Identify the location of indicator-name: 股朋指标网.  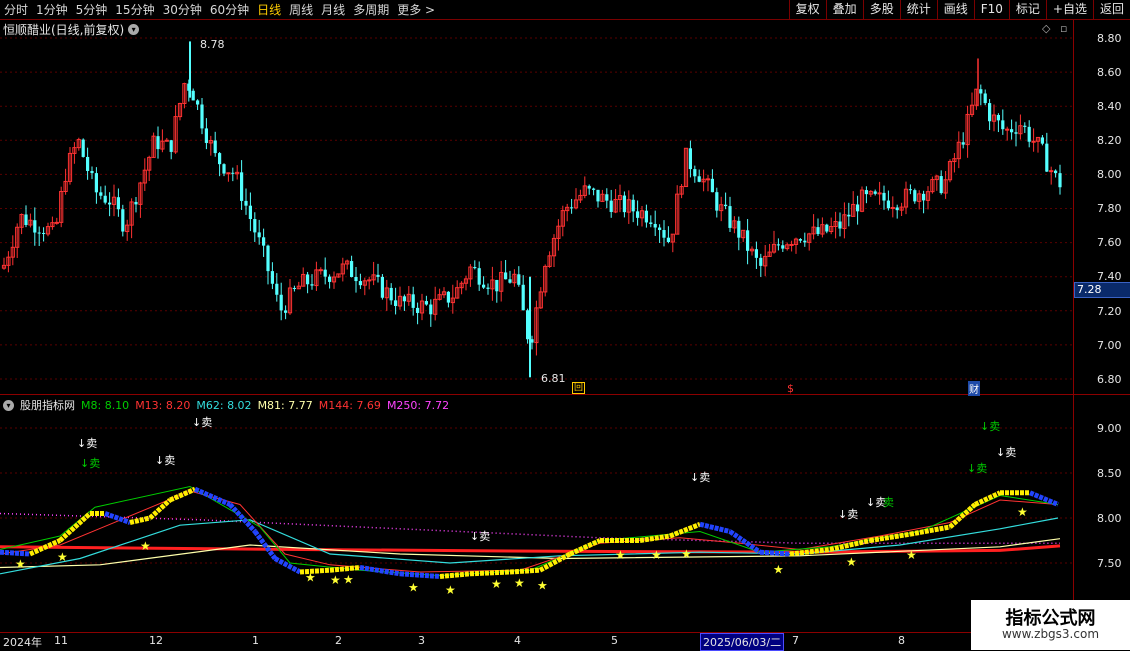
(47, 405).